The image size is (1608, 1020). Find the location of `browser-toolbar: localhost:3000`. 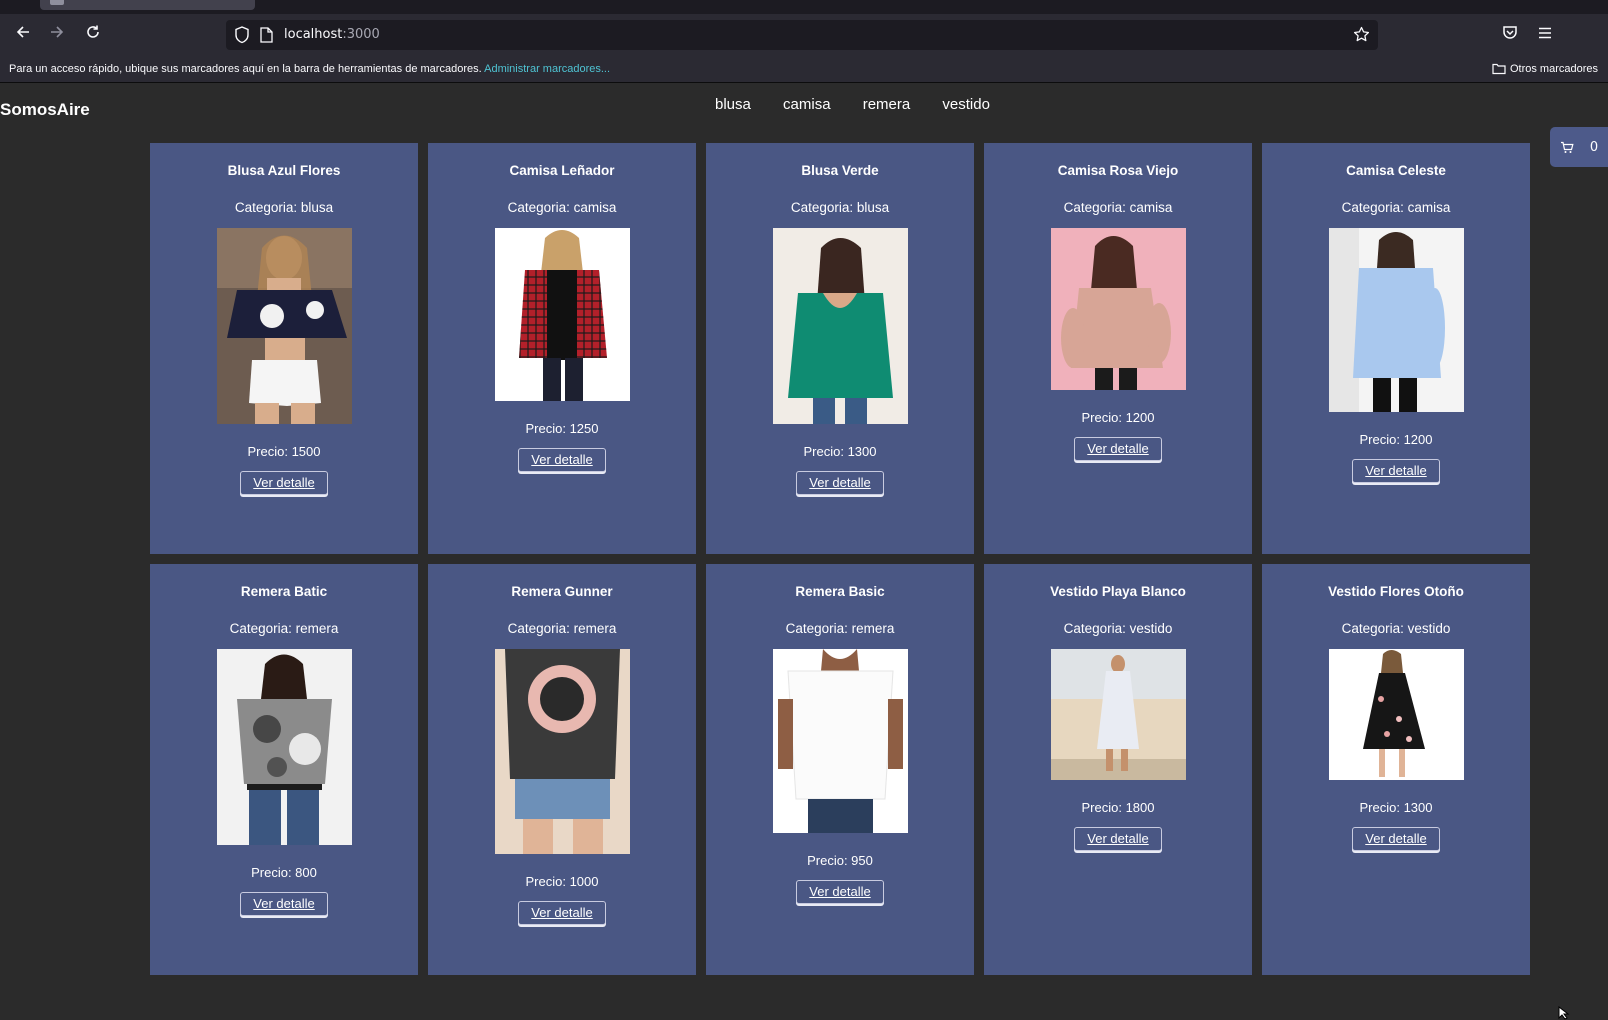

browser-toolbar: localhost:3000 is located at coordinates (804, 35).